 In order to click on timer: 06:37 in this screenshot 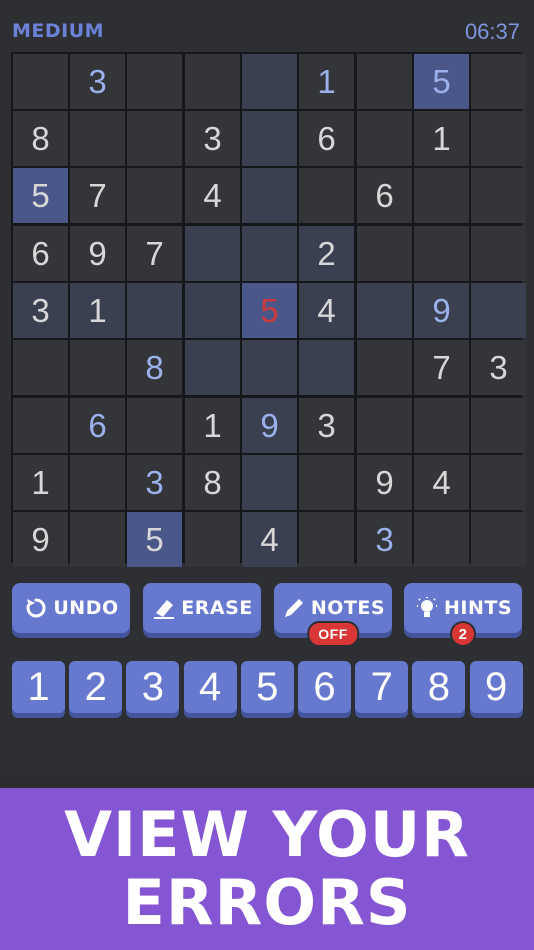, I will do `click(492, 31)`.